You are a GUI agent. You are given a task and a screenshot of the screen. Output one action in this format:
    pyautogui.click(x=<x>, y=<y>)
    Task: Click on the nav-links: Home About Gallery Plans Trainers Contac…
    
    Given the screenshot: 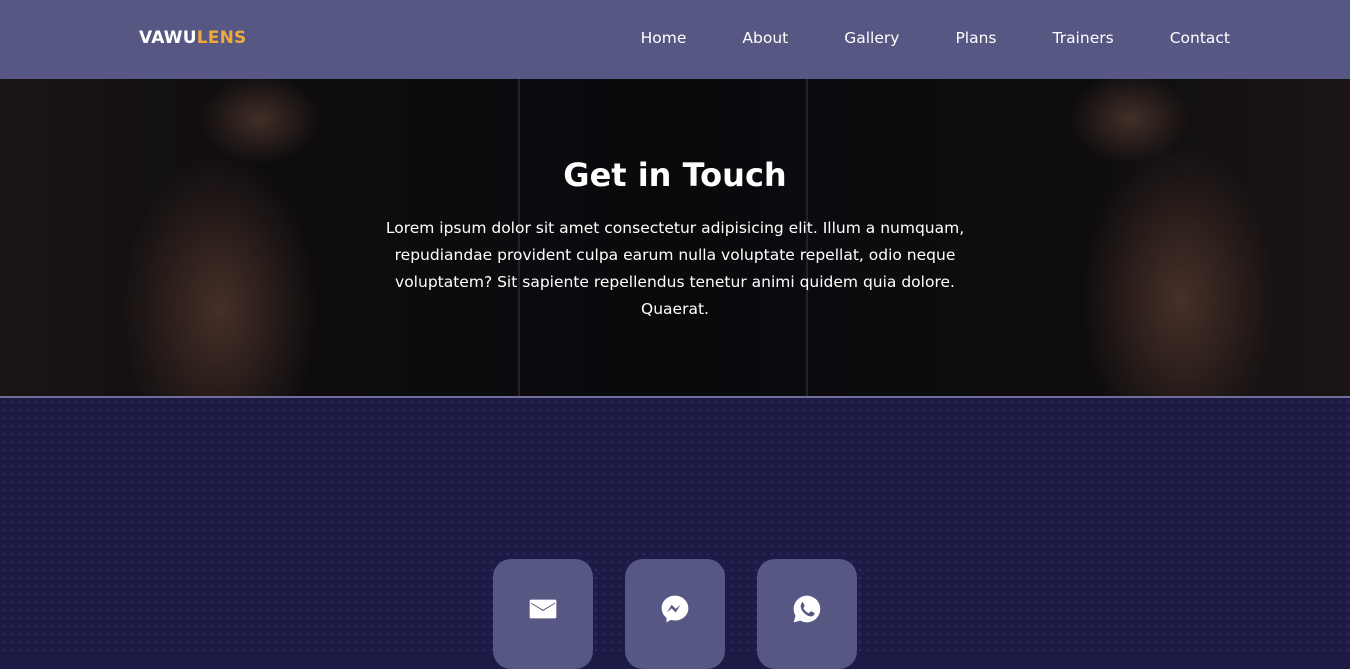 What is the action you would take?
    pyautogui.click(x=907, y=38)
    